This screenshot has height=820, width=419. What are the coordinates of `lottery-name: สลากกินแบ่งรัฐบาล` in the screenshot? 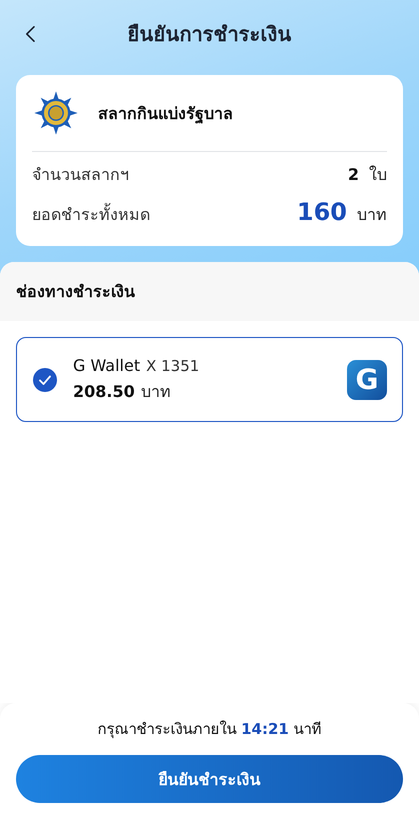 It's located at (165, 114).